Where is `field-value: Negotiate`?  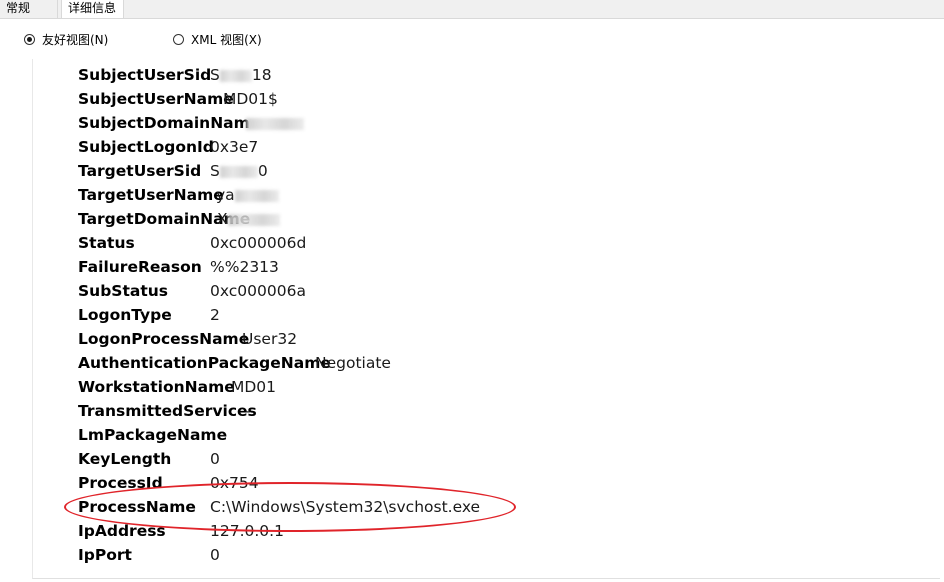 field-value: Negotiate is located at coordinates (353, 363).